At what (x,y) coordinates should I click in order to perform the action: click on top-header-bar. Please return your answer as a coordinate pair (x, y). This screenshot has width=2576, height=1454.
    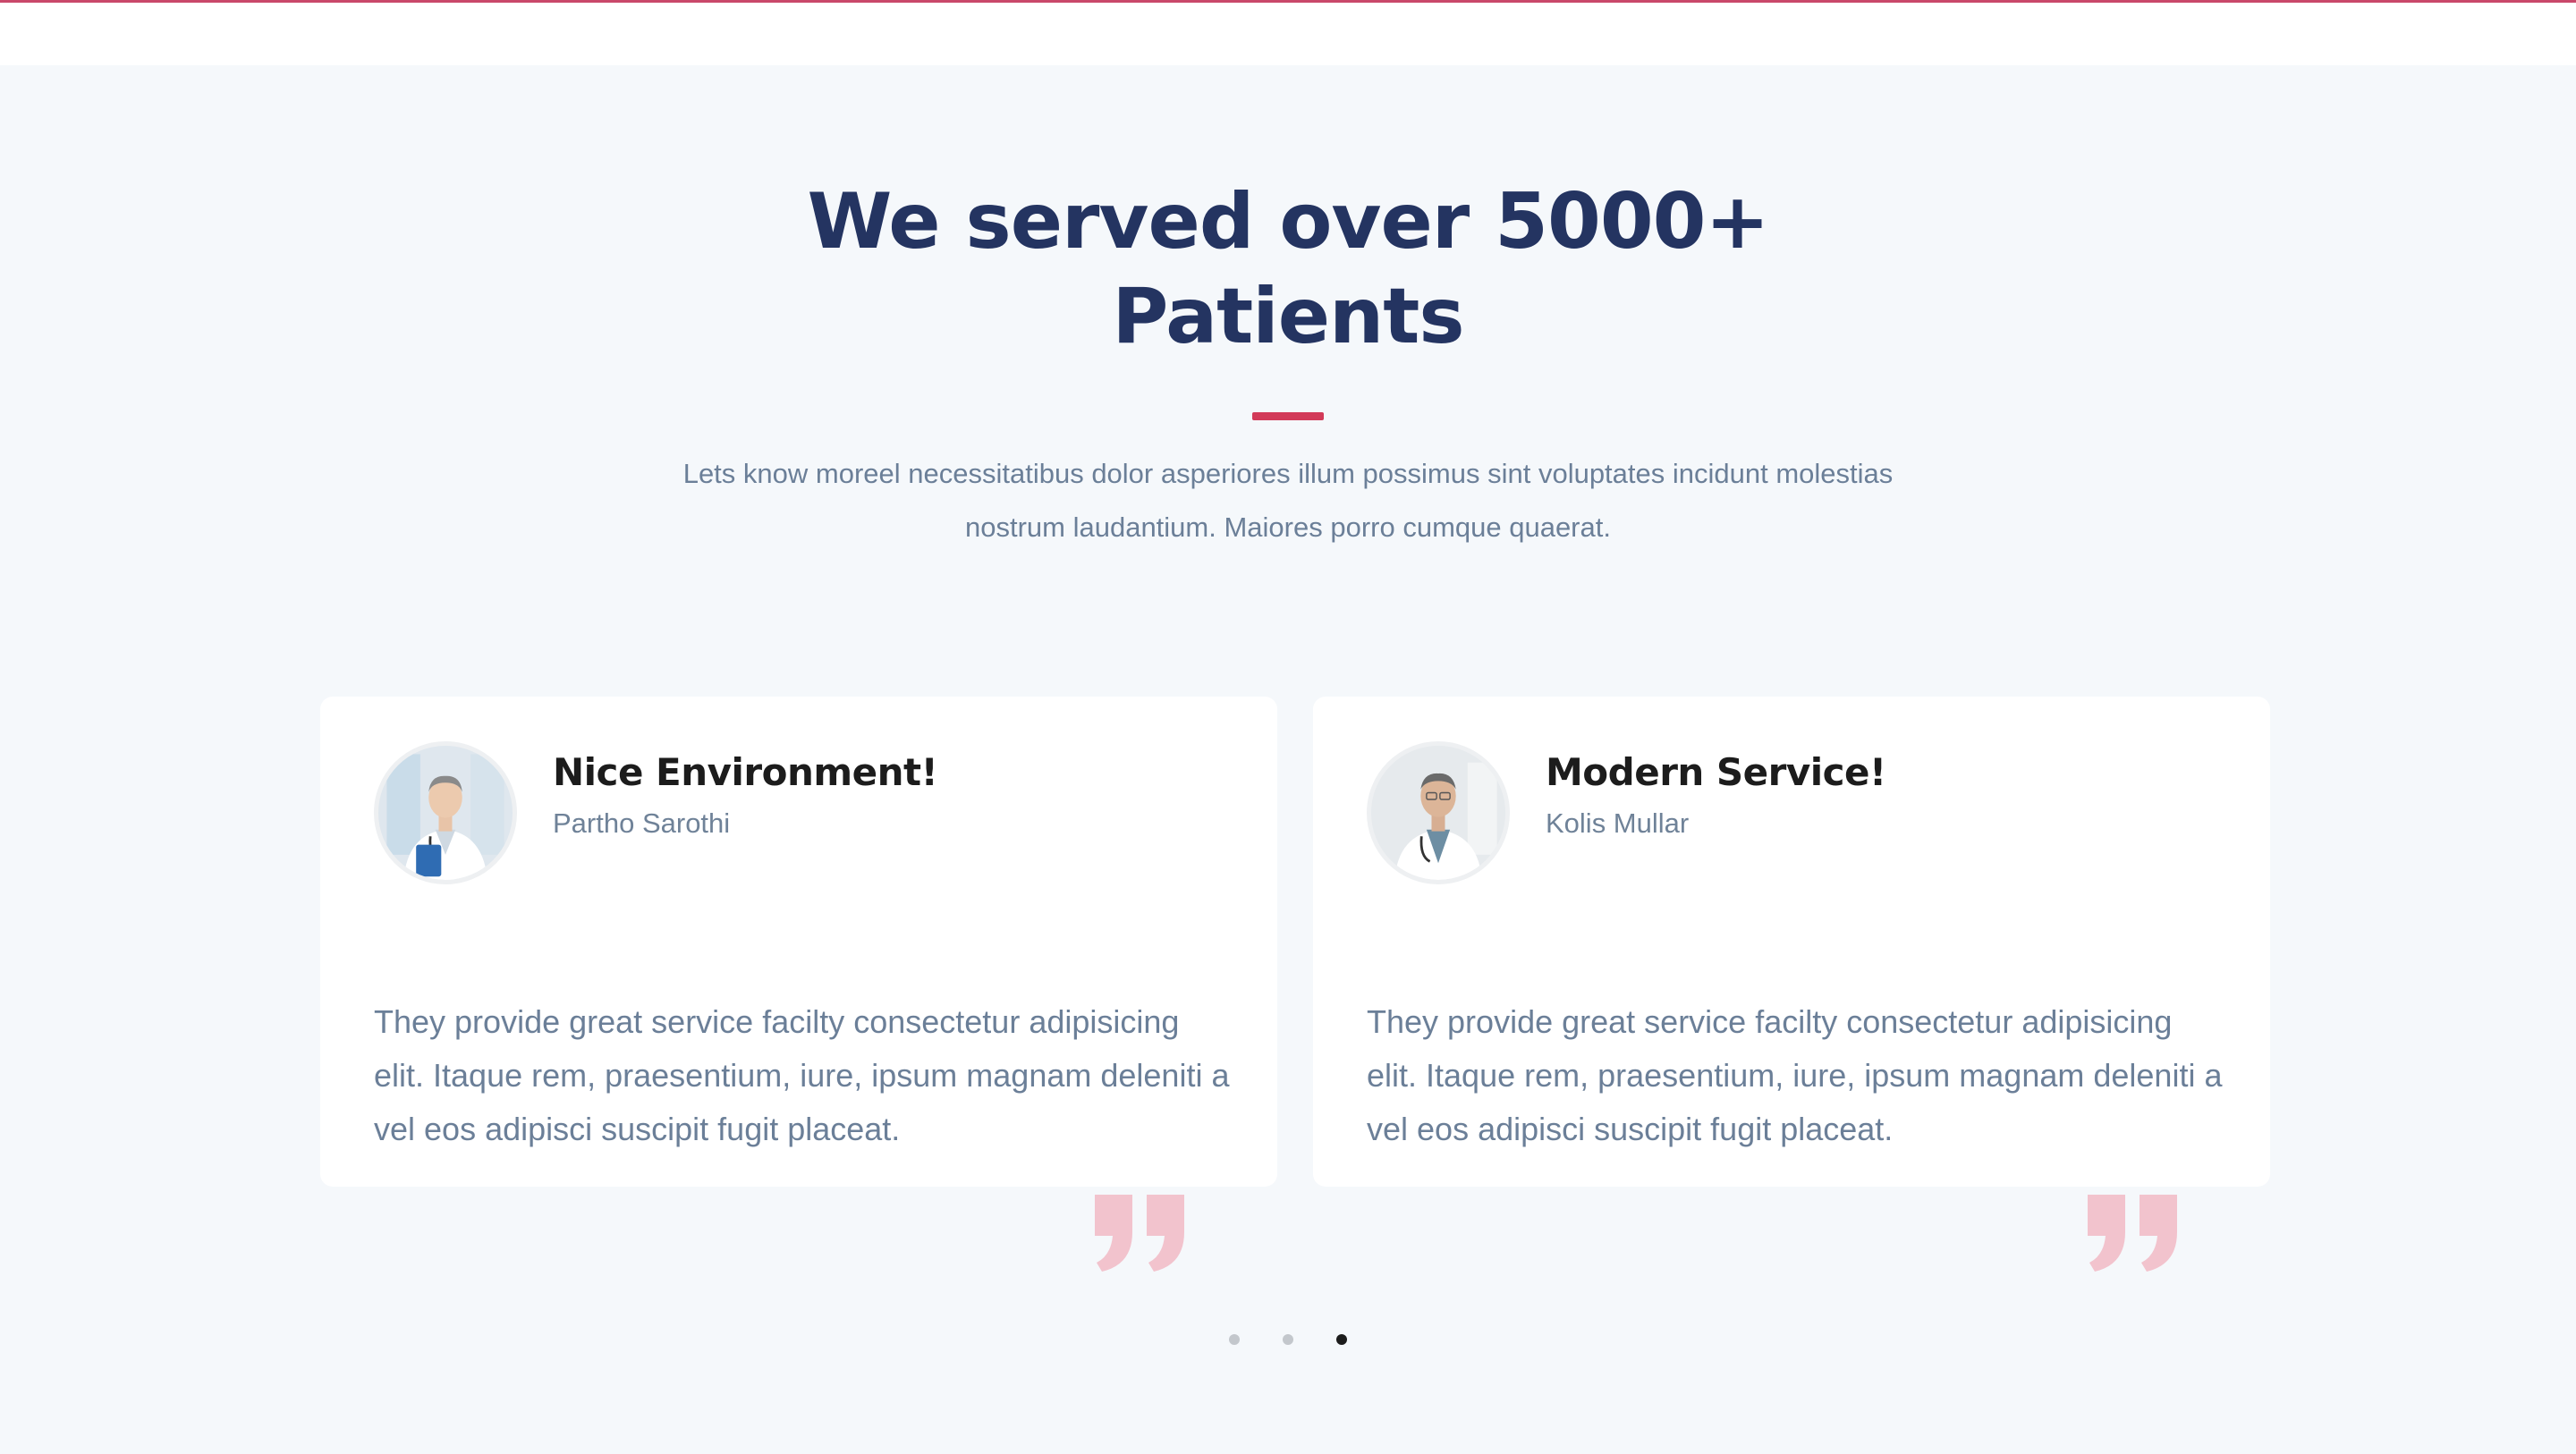
    Looking at the image, I should click on (1288, 33).